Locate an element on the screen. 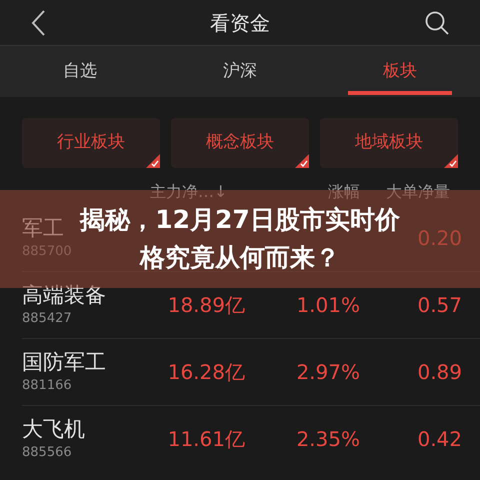 The image size is (480, 480). table-cell: 18.89亿 is located at coordinates (206, 305).